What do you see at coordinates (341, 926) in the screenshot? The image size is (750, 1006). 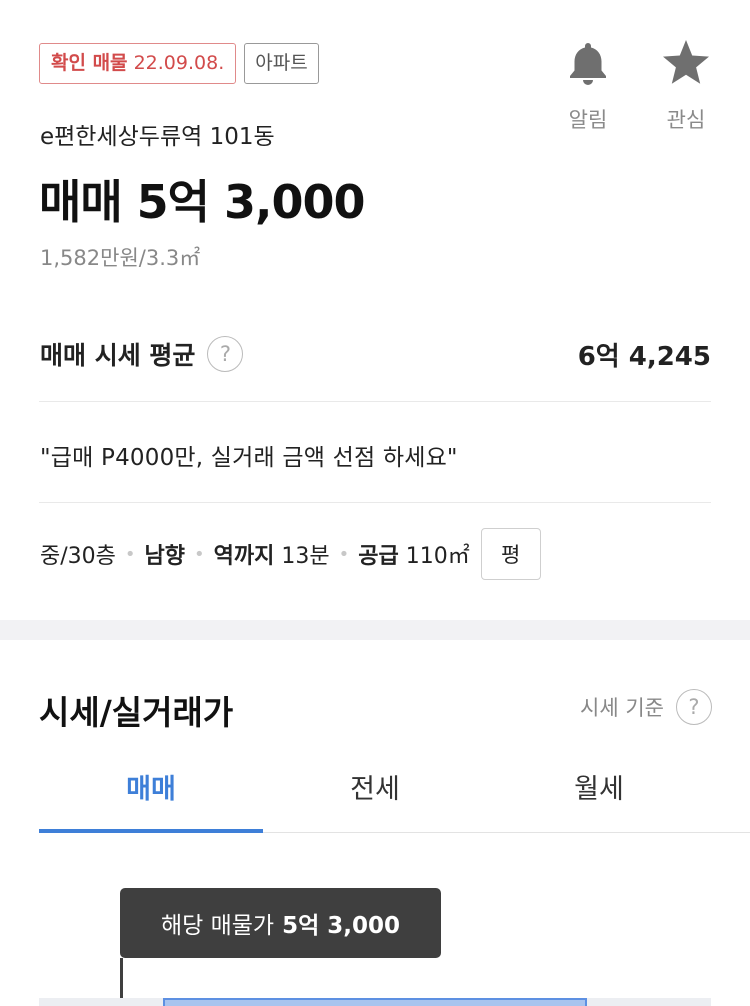 I see `tooltip-value: 5억 3,000` at bounding box center [341, 926].